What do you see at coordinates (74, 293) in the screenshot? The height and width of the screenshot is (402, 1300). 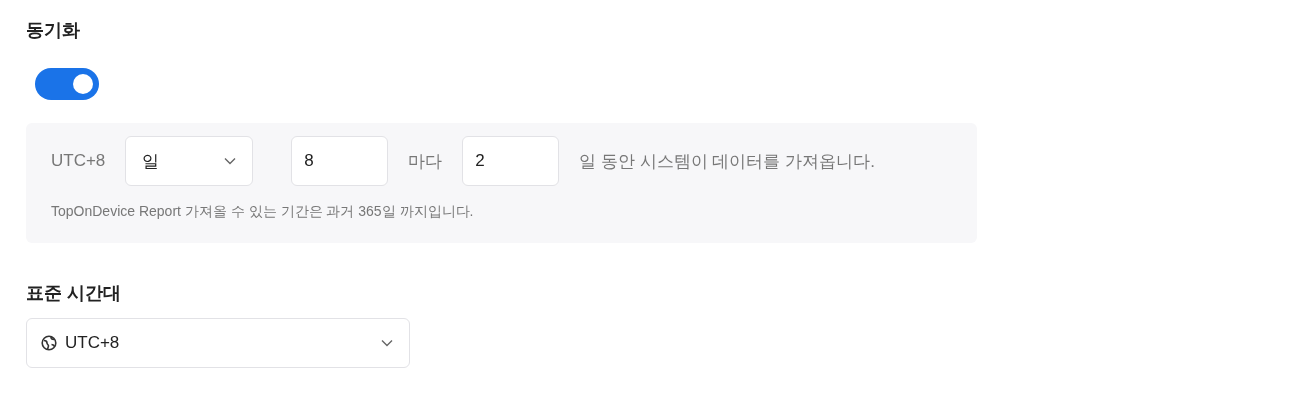 I see `section-title: 표준 시간대` at bounding box center [74, 293].